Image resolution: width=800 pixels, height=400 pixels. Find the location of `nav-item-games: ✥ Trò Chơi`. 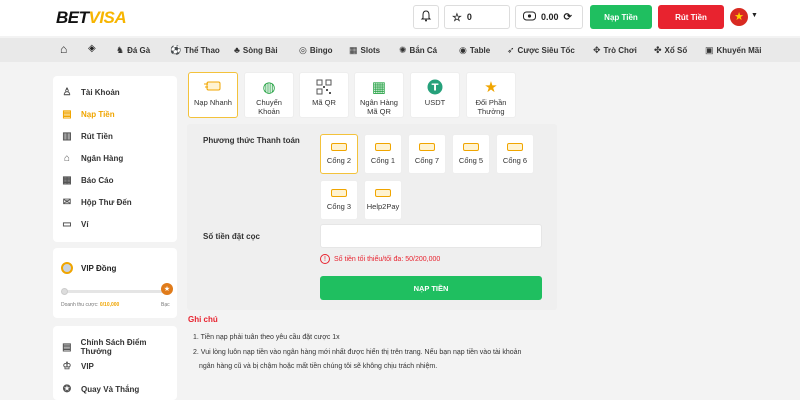

nav-item-games: ✥ Trò Chơi is located at coordinates (615, 50).